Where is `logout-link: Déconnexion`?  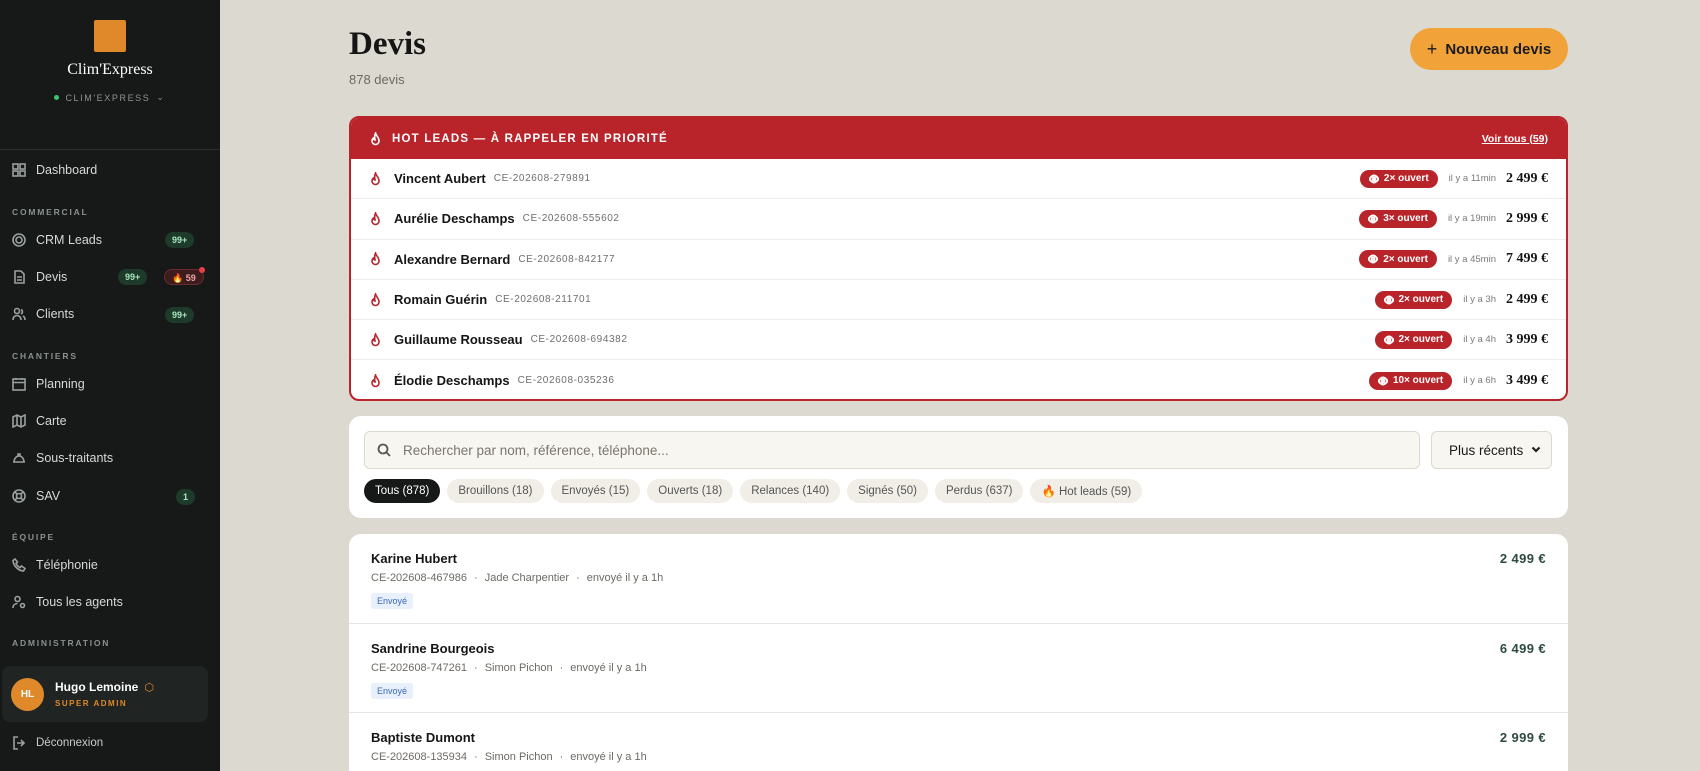 logout-link: Déconnexion is located at coordinates (57, 743).